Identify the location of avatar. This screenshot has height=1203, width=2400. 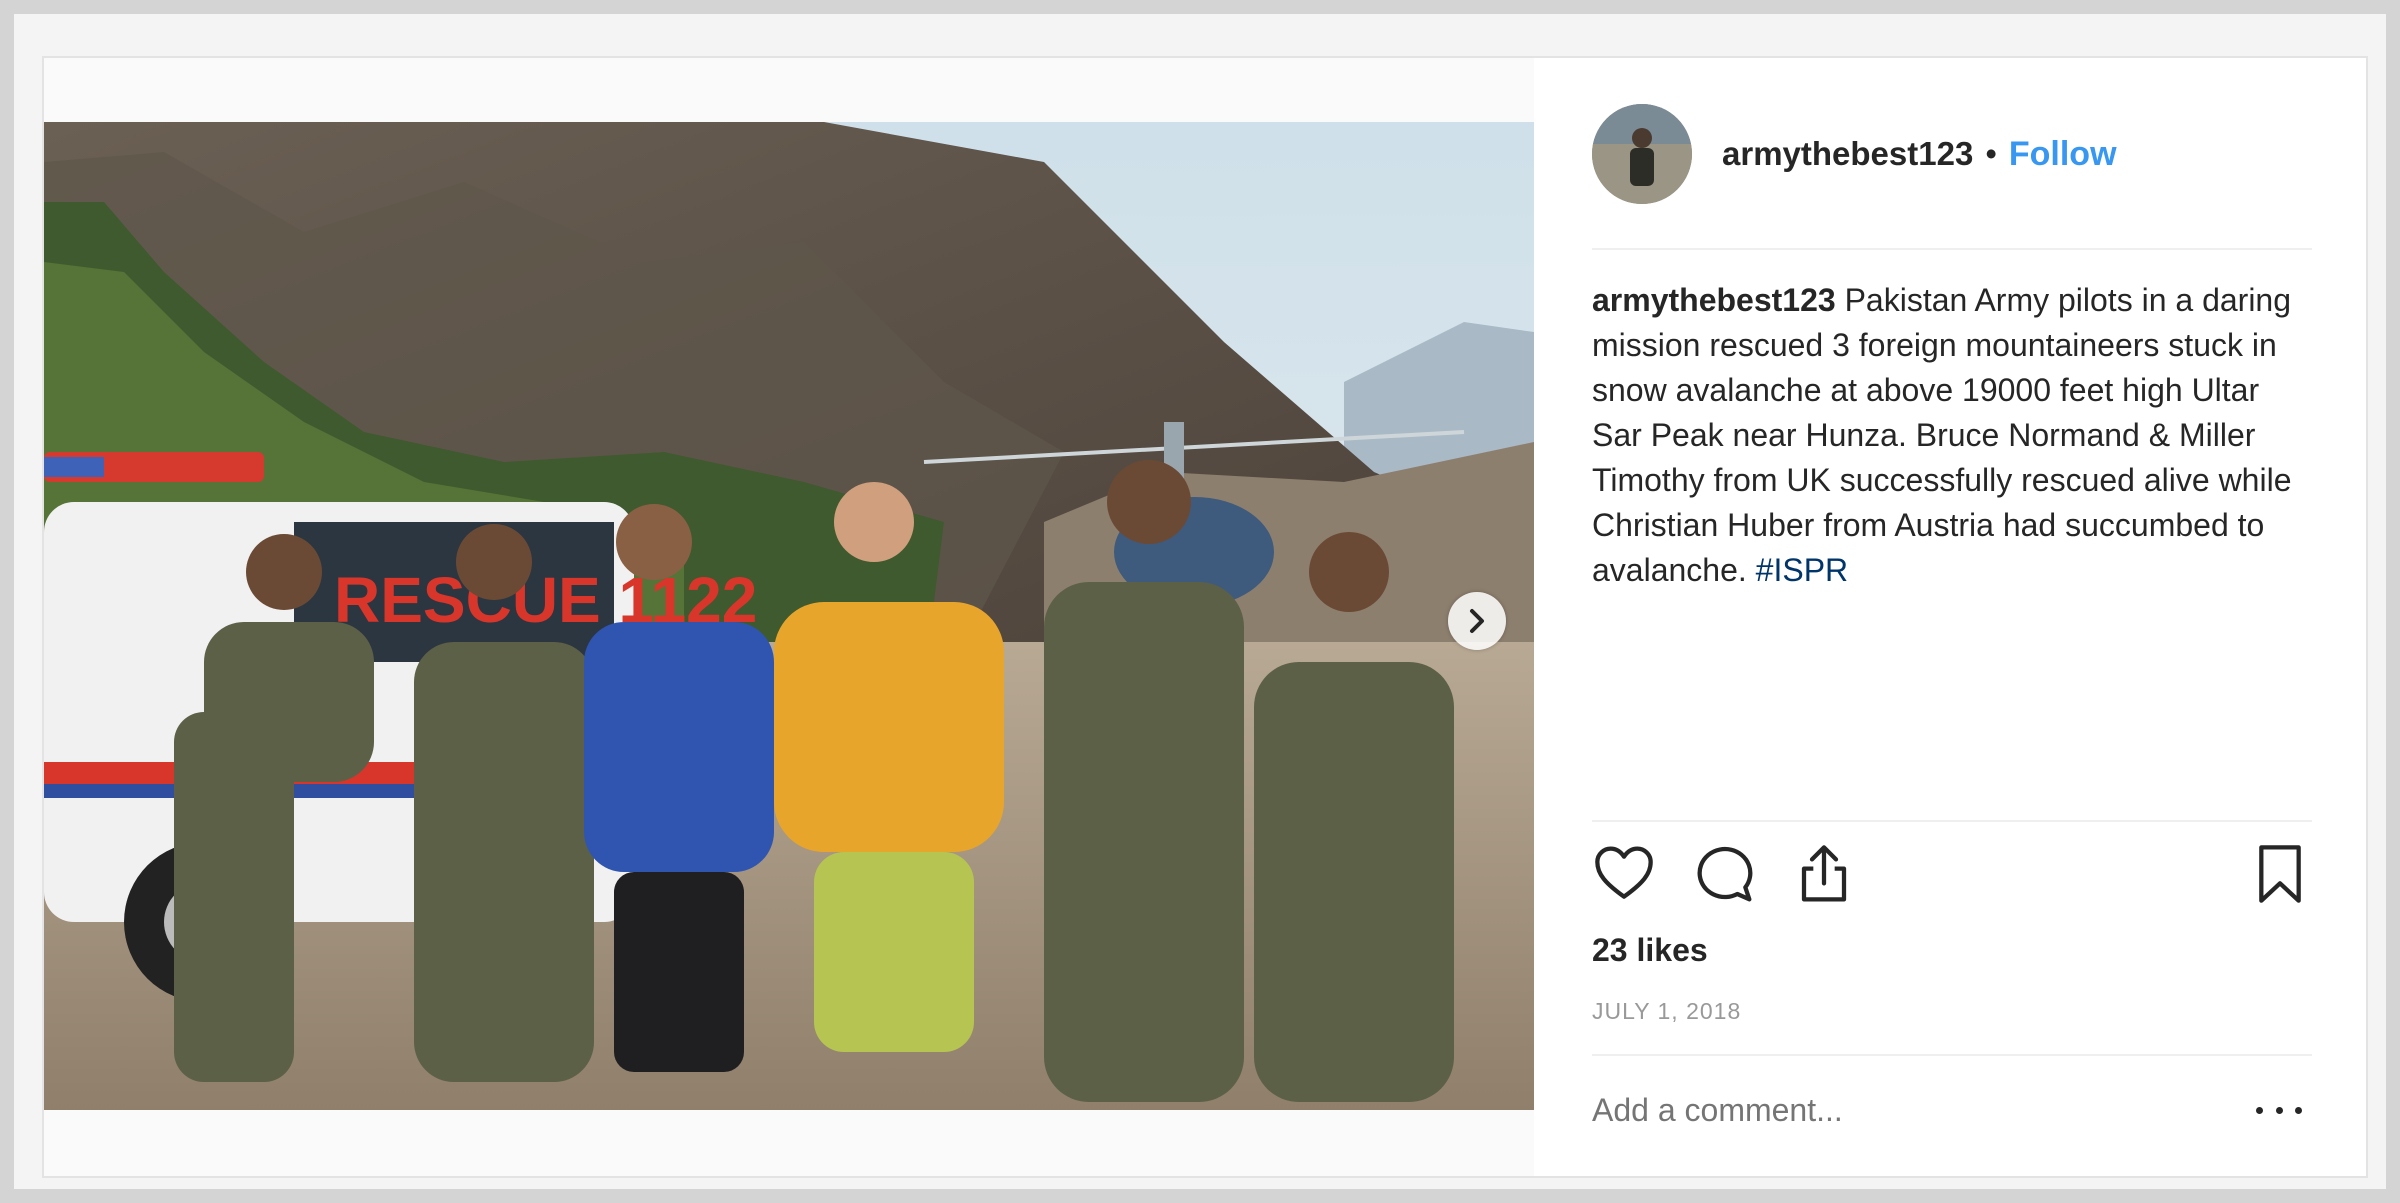
(1642, 154).